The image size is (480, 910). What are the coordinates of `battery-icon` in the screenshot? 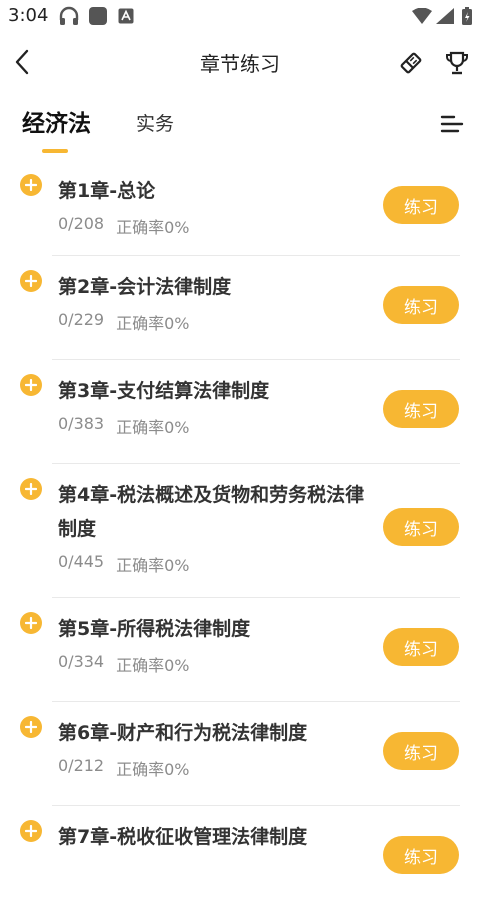 It's located at (467, 18).